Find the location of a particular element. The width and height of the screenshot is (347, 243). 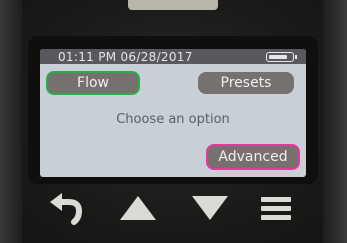

prompt-text: Choose an option is located at coordinates (173, 119).